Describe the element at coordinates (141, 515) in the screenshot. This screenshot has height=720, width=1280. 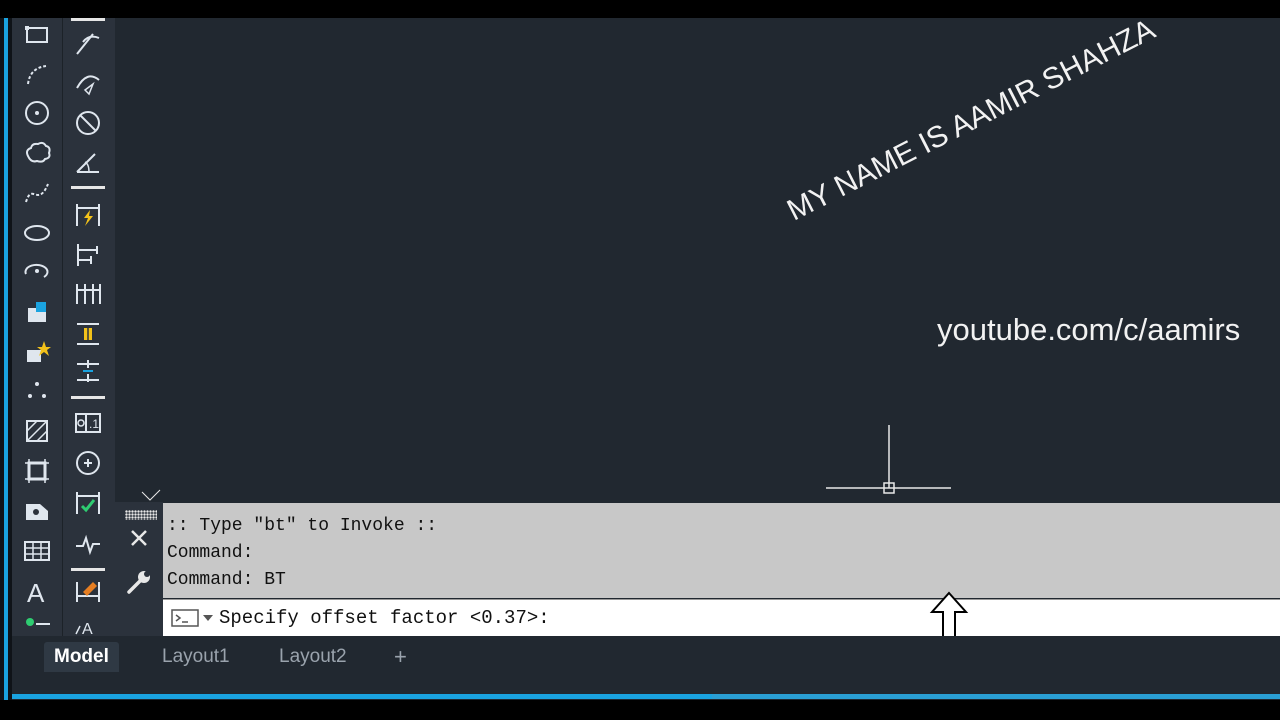
I see `drag-grip-icon` at that location.